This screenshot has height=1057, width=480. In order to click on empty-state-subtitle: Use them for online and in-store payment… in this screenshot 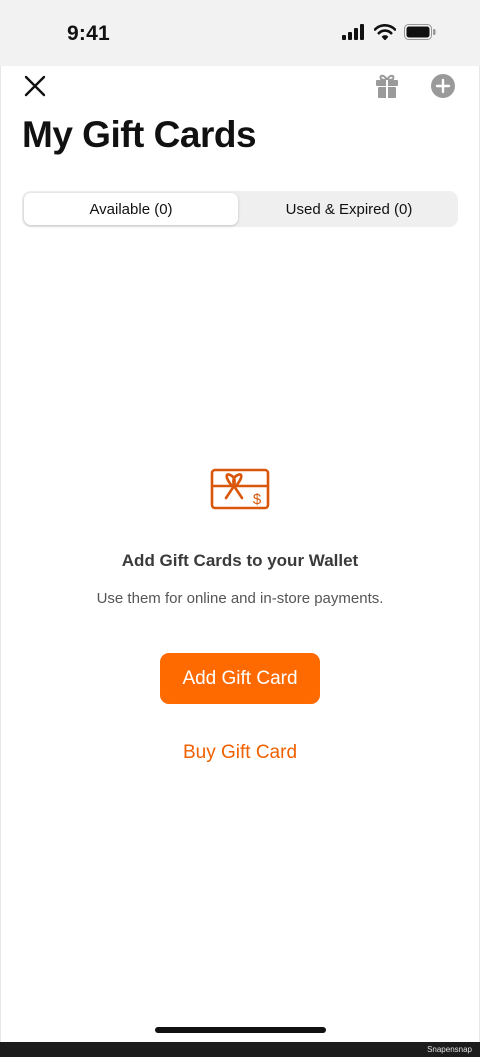, I will do `click(240, 598)`.